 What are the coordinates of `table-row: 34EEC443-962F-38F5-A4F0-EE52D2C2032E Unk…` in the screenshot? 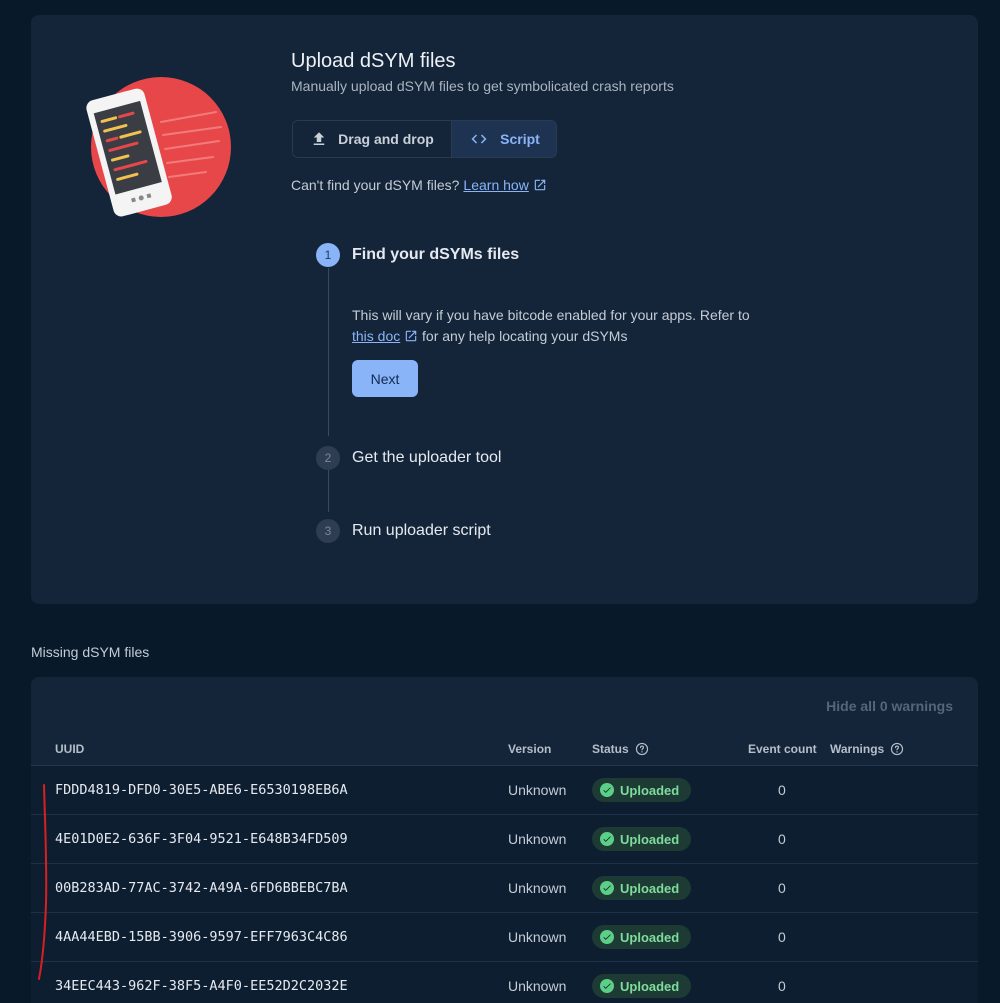 It's located at (504, 982).